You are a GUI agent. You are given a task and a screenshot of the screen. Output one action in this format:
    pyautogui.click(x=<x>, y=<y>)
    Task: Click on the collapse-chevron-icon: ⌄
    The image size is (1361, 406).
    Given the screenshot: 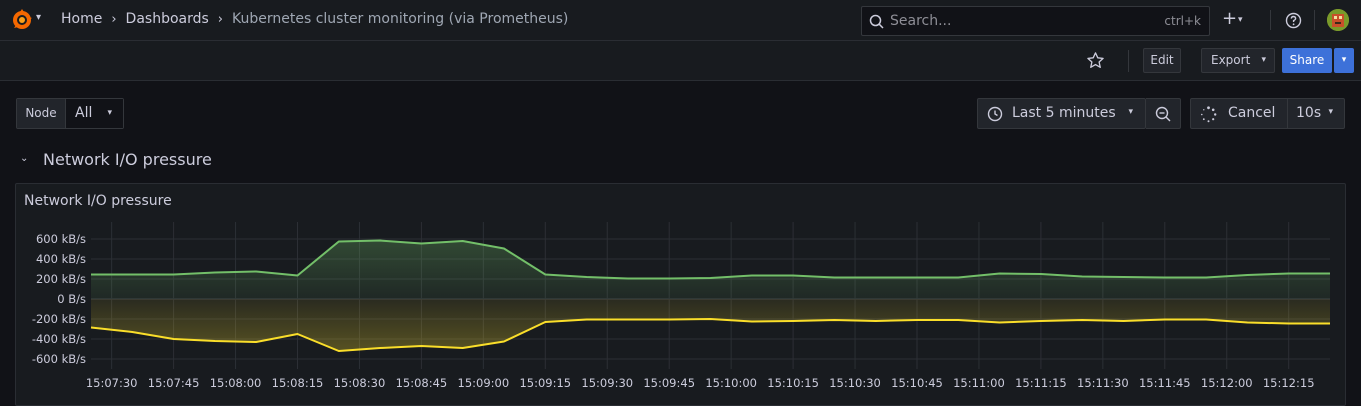 What is the action you would take?
    pyautogui.click(x=24, y=158)
    